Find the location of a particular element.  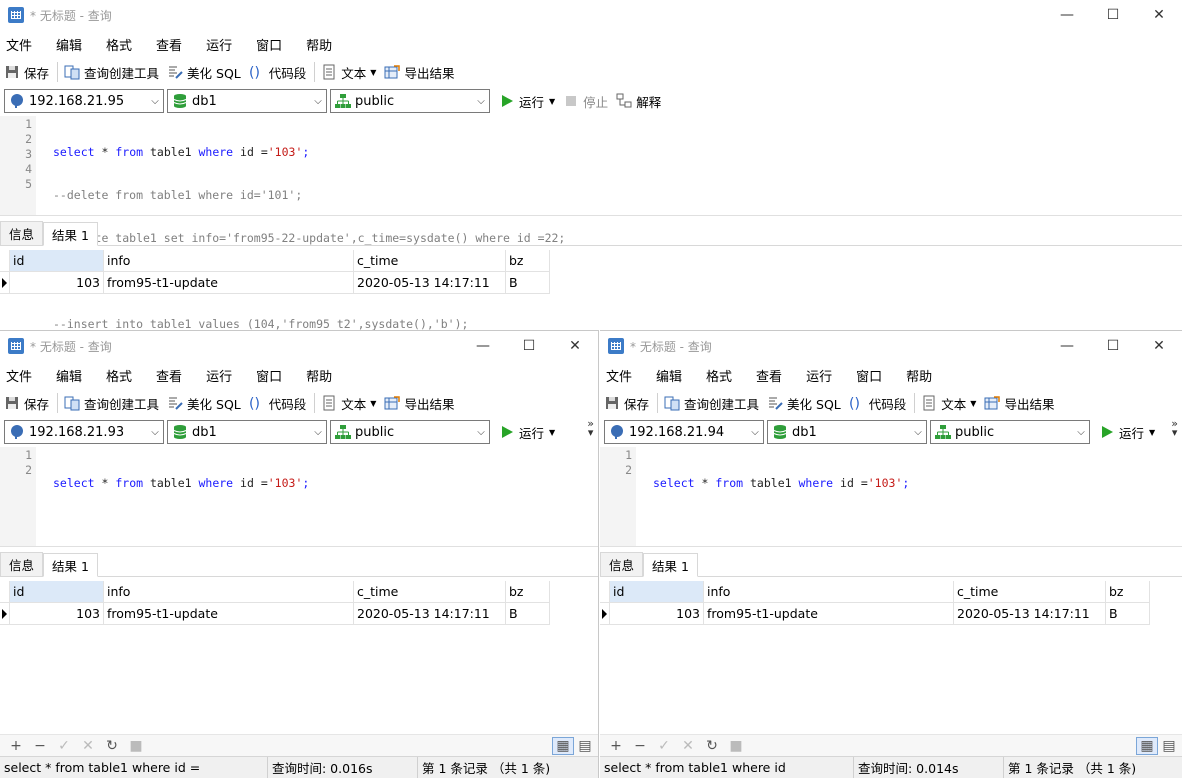

stop-button: 停止 is located at coordinates (585, 101).